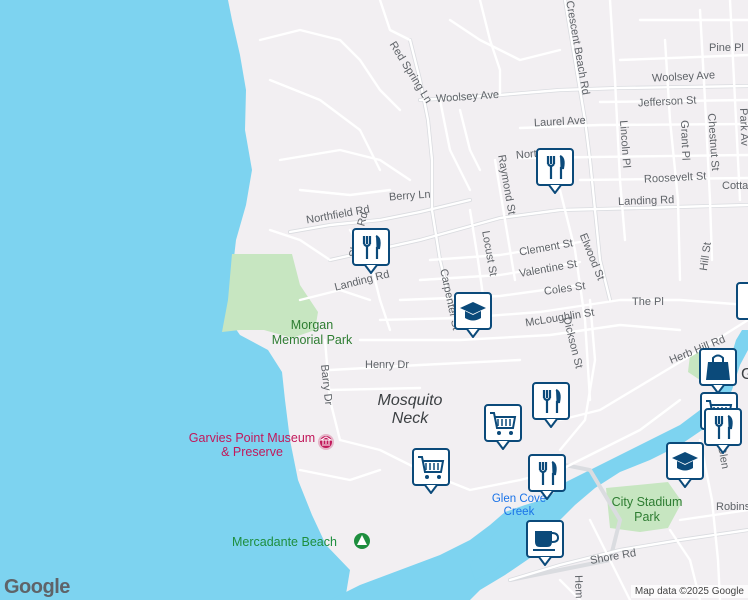 This screenshot has height=600, width=748. What do you see at coordinates (252, 445) in the screenshot?
I see `museum-label: Garvies Point Museum & Preserve` at bounding box center [252, 445].